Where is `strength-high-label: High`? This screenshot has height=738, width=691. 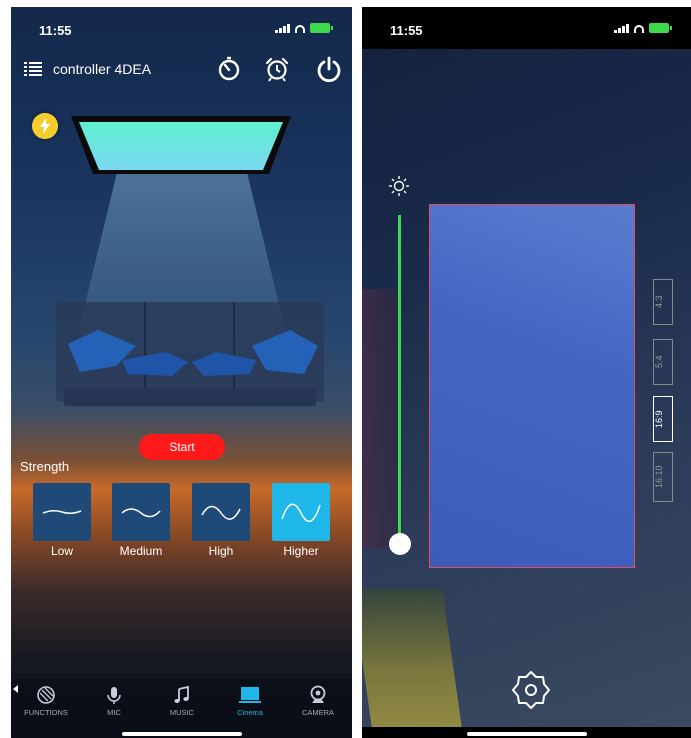 strength-high-label: High is located at coordinates (221, 551).